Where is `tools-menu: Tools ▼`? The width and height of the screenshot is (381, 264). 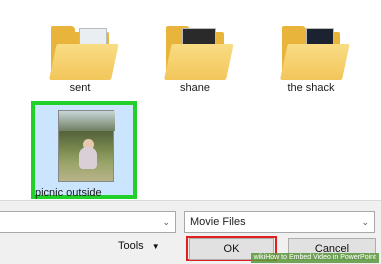 tools-menu: Tools ▼ is located at coordinates (139, 246).